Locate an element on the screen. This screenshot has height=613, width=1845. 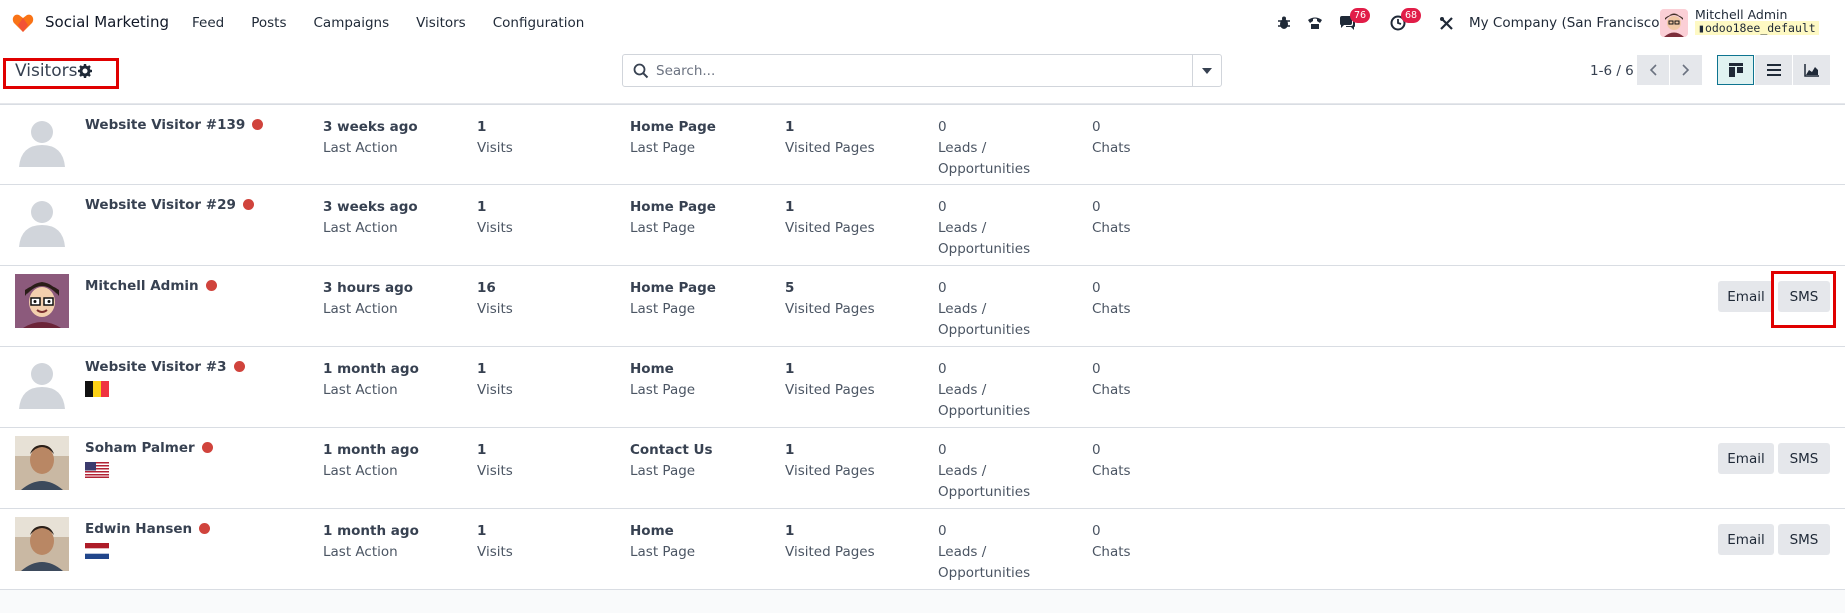
menu-item-configuration: Configuration is located at coordinates (539, 23).